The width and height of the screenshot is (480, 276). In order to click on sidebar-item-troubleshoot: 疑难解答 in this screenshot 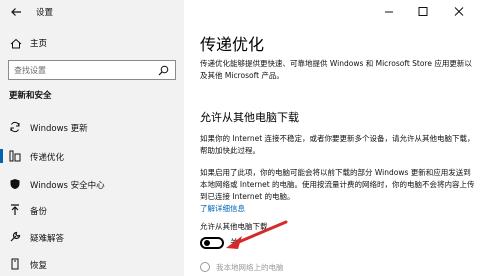, I will do `click(92, 237)`.